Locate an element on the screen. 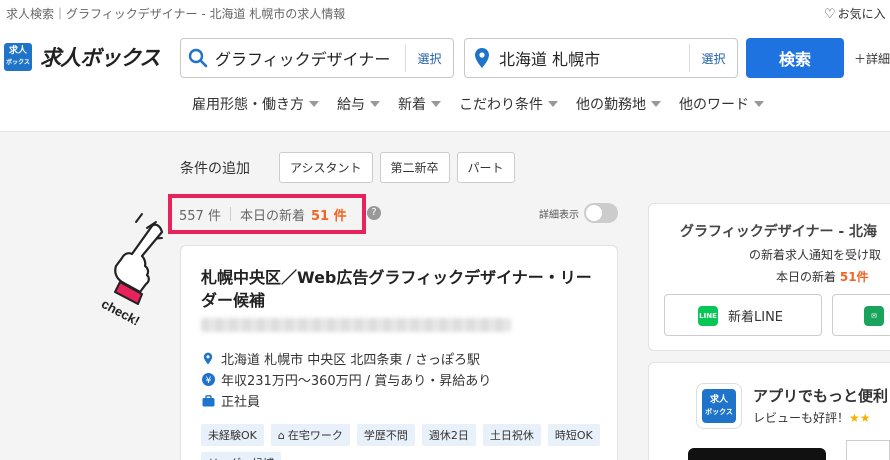  app-title: アプリでもっと便利 is located at coordinates (821, 396).